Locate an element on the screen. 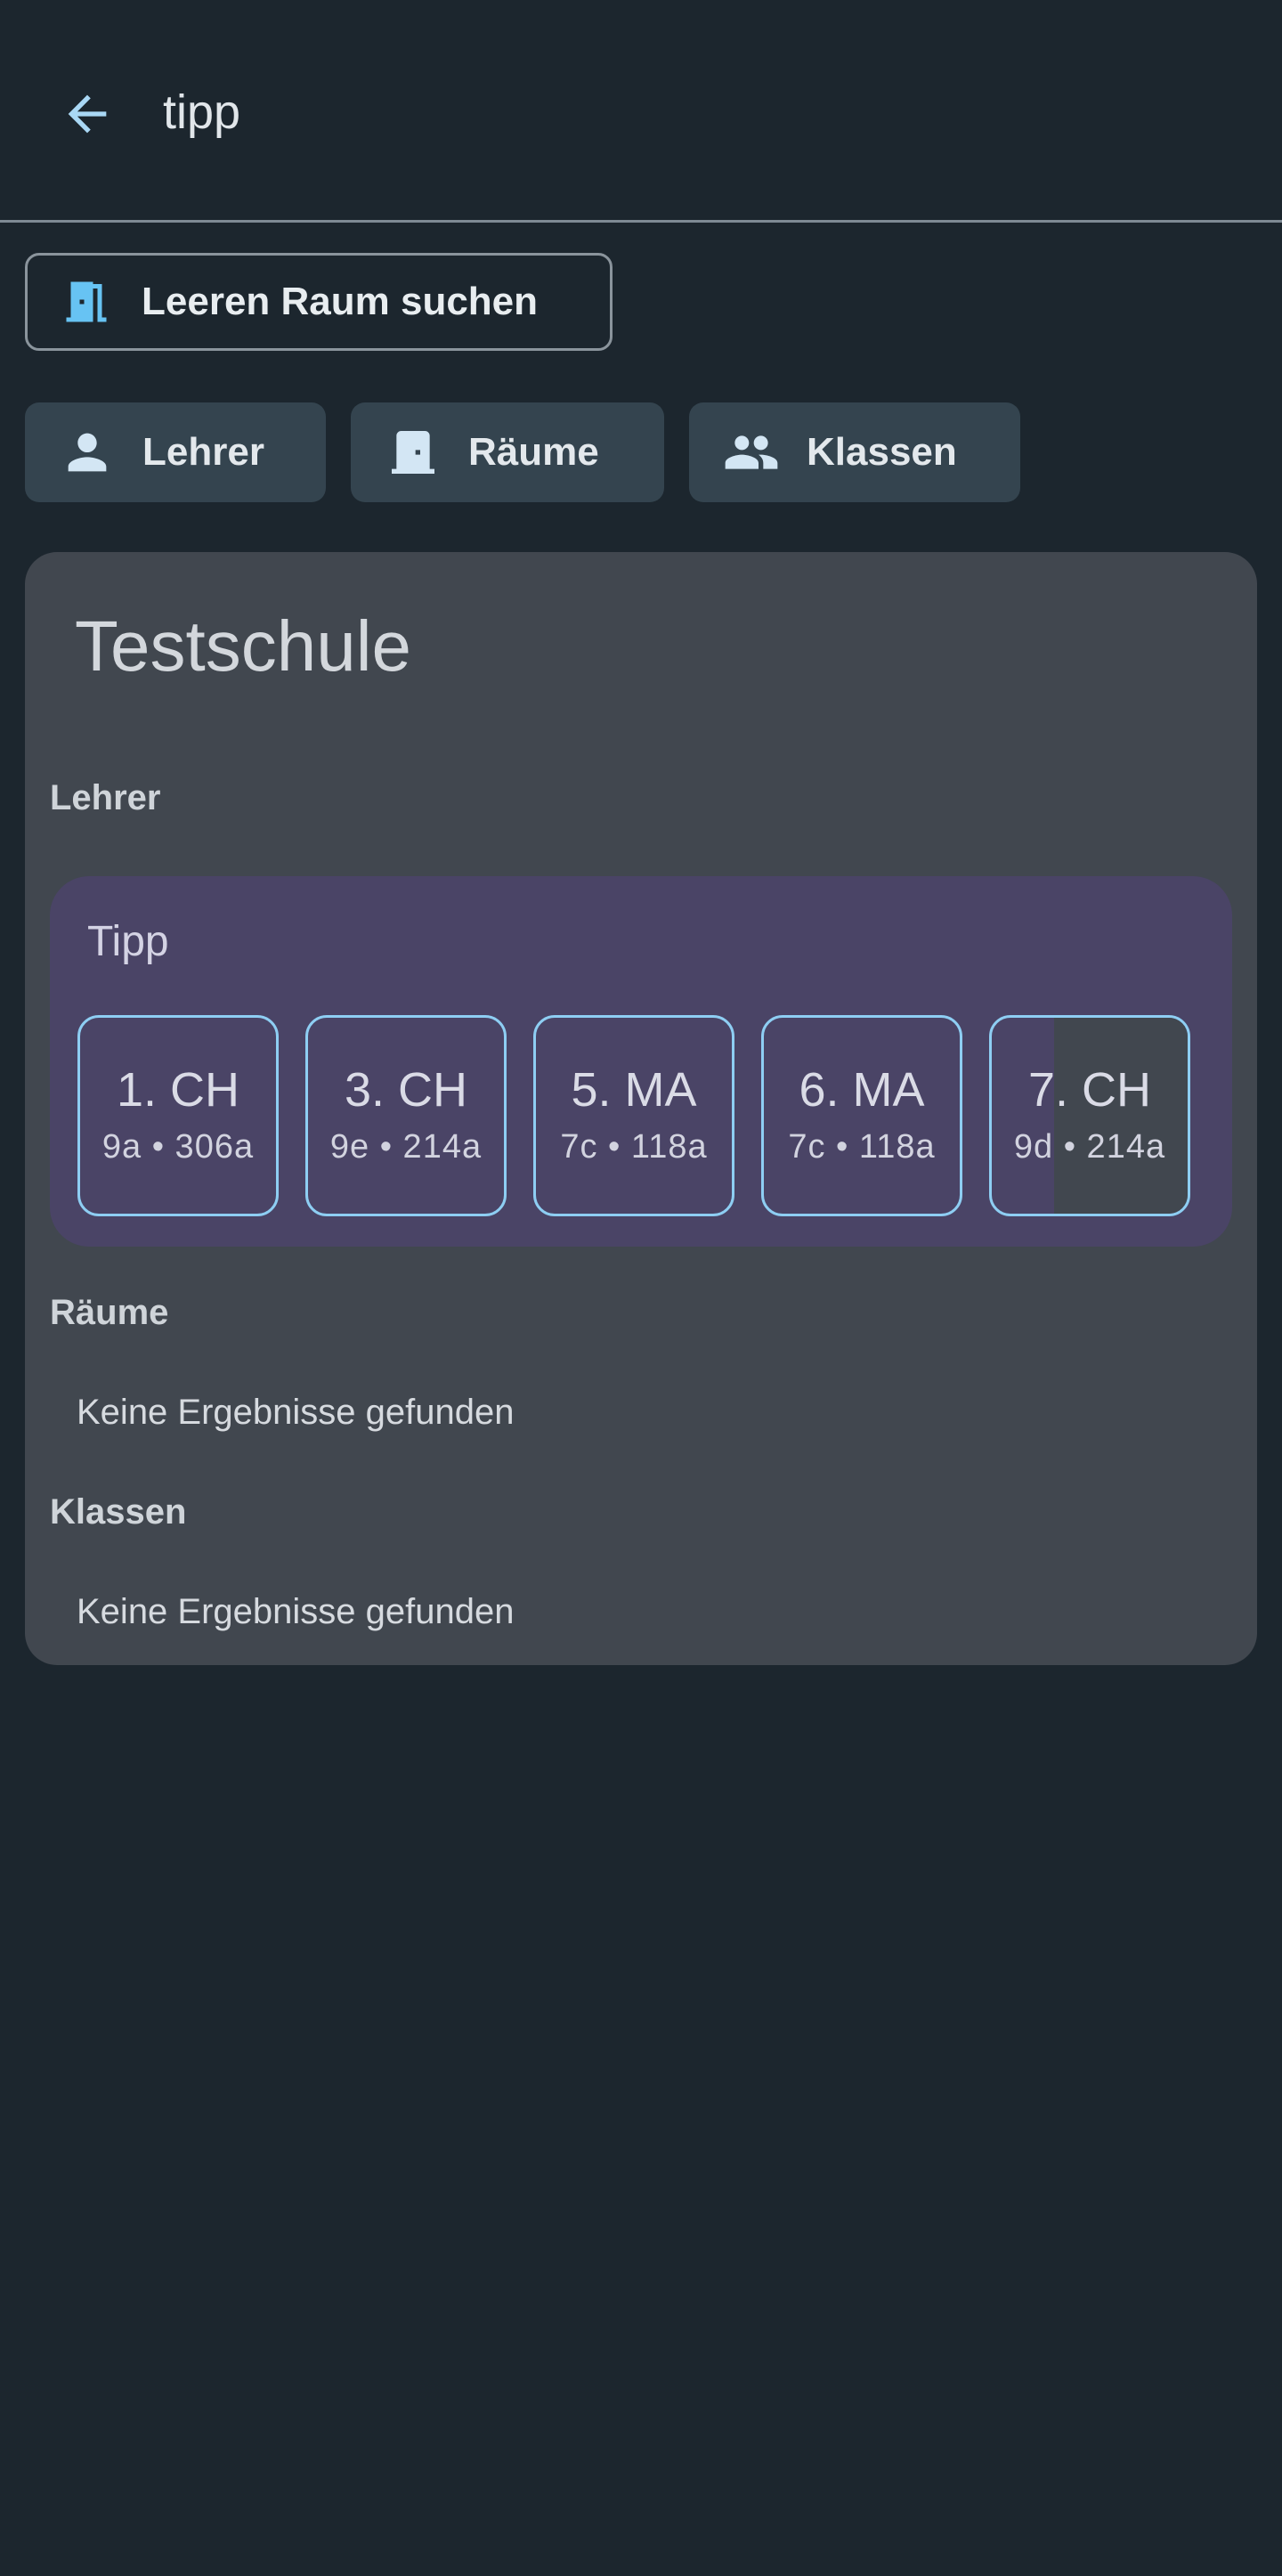 This screenshot has height=2576, width=1282. chip-classes: Klassen is located at coordinates (854, 452).